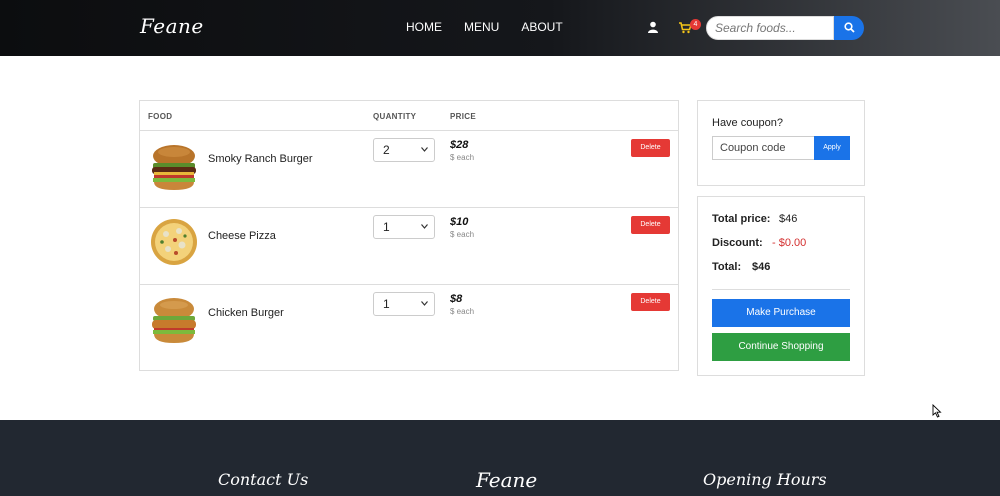 Image resolution: width=1000 pixels, height=496 pixels. Describe the element at coordinates (937, 411) in the screenshot. I see `mouse-cursor-icon` at that location.